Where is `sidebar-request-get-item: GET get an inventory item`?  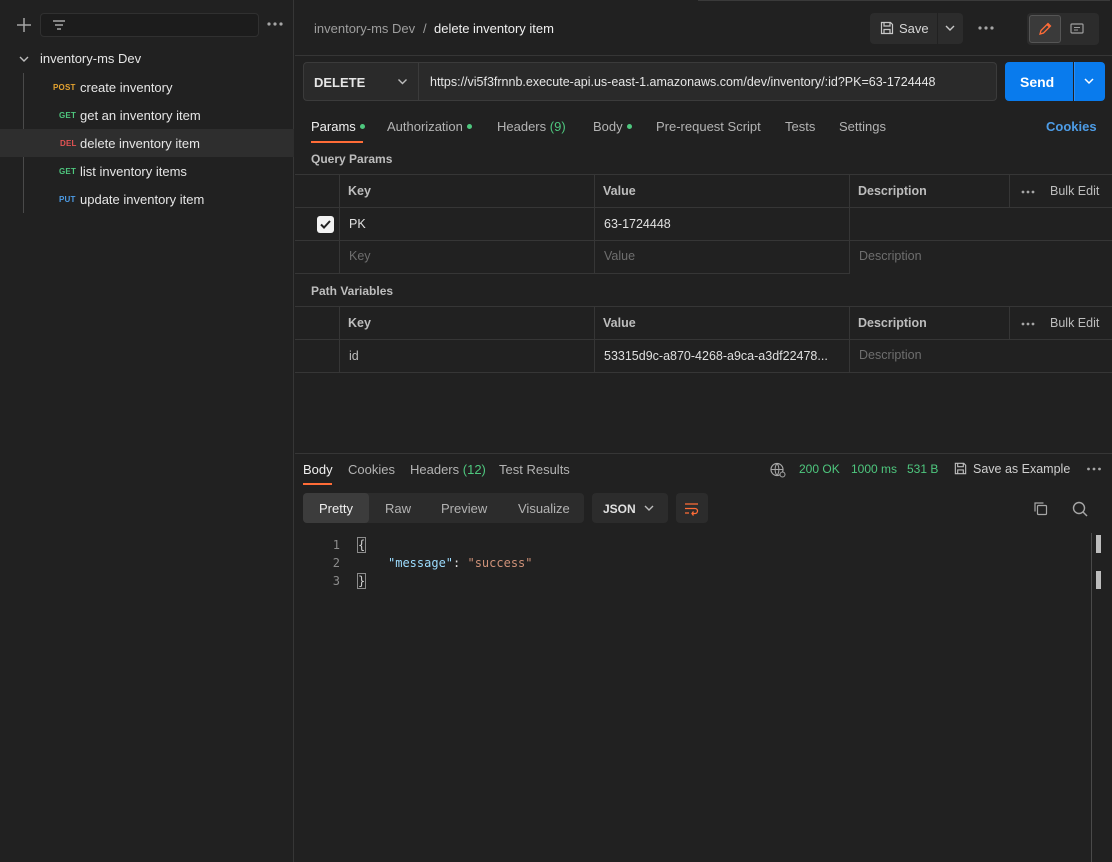 sidebar-request-get-item: GET get an inventory item is located at coordinates (147, 115).